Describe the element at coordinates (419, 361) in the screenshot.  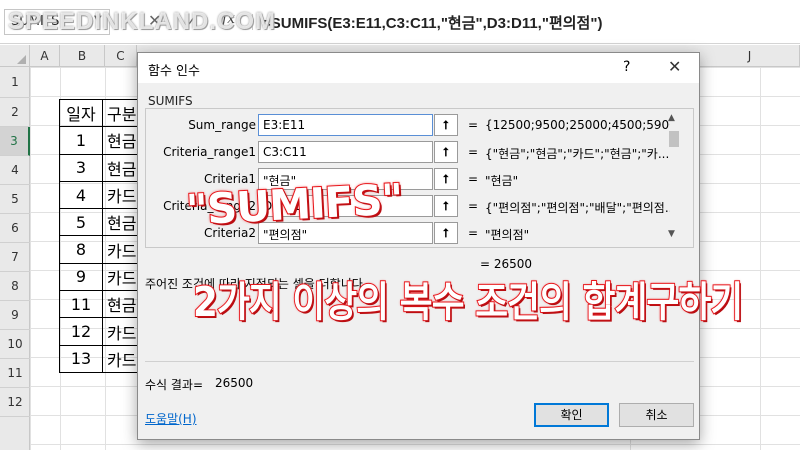
I see `divider` at that location.